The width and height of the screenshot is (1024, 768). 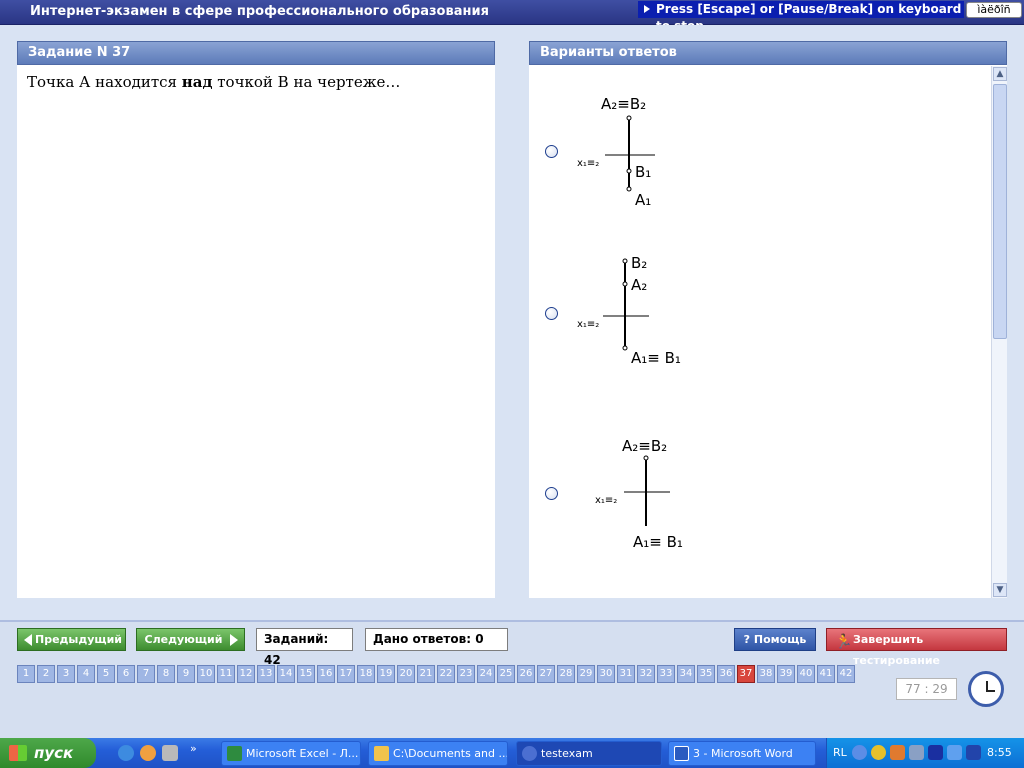 What do you see at coordinates (859, 752) in the screenshot?
I see `tray-back-icon` at bounding box center [859, 752].